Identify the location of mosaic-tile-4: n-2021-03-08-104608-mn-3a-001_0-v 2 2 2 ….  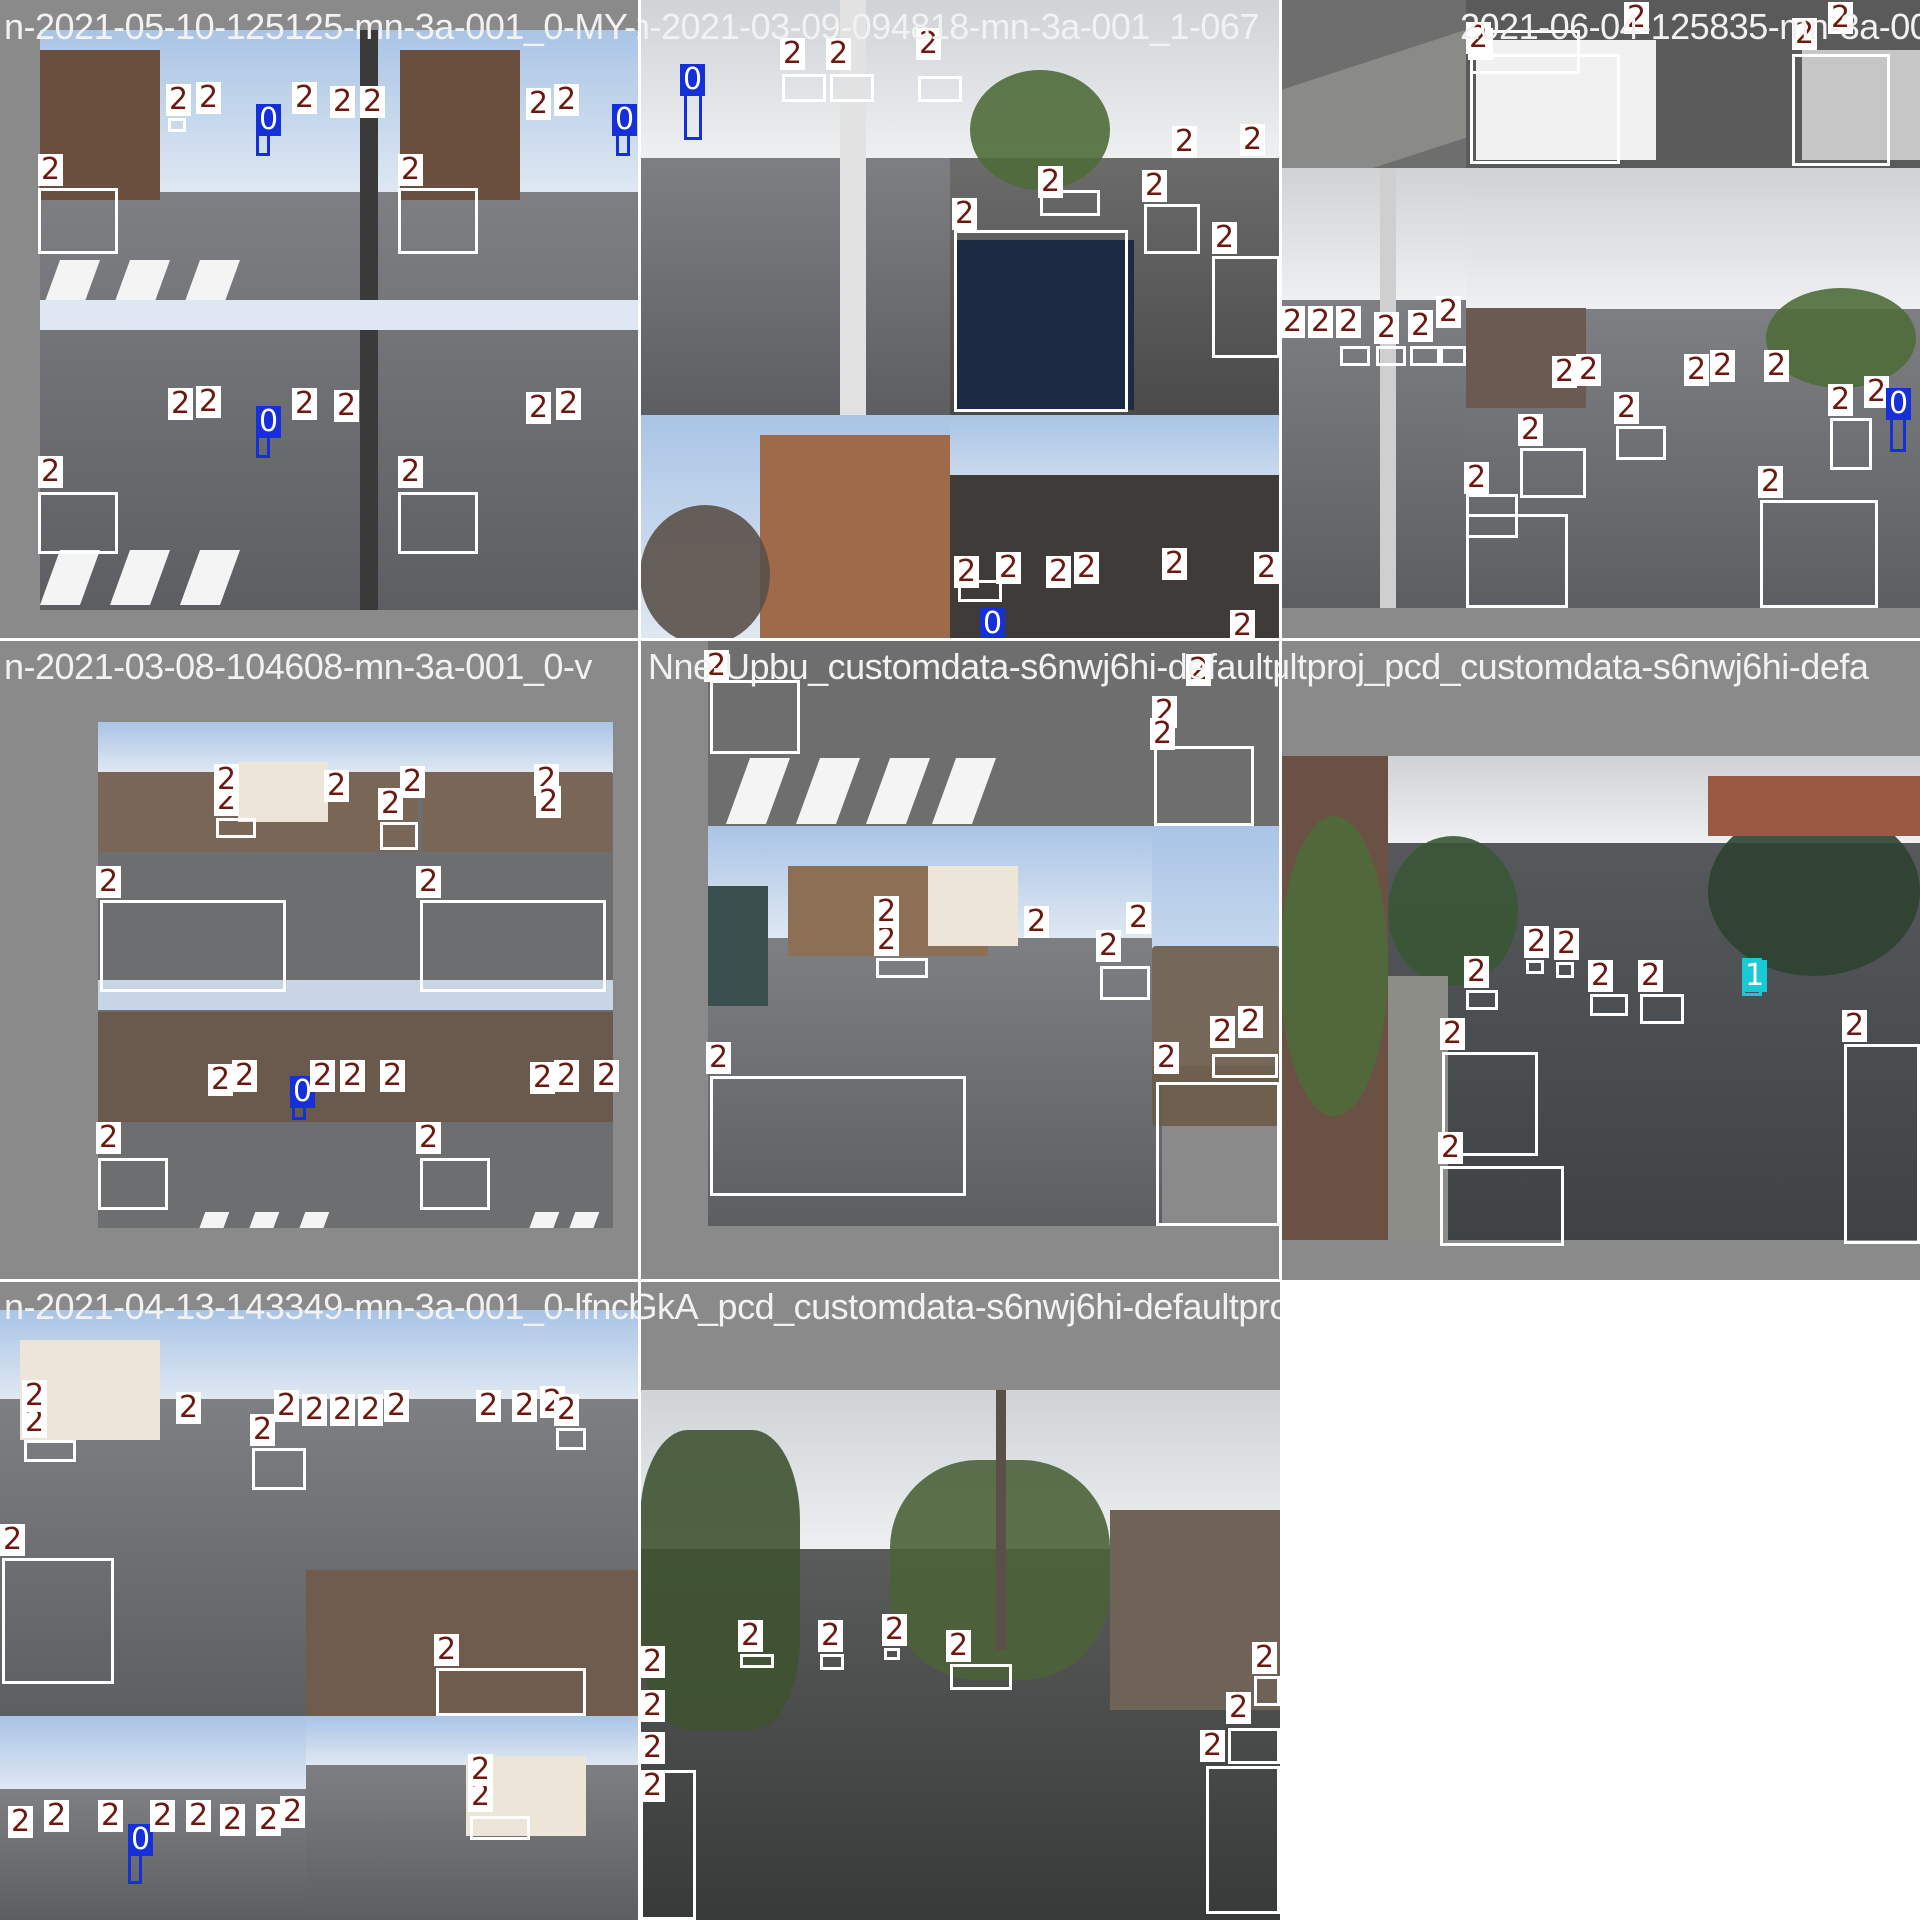
(320, 960).